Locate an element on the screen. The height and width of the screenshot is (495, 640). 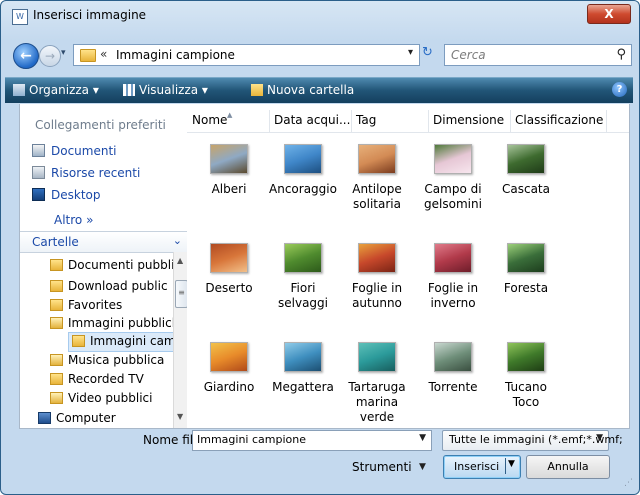
computer-icon is located at coordinates (44, 418).